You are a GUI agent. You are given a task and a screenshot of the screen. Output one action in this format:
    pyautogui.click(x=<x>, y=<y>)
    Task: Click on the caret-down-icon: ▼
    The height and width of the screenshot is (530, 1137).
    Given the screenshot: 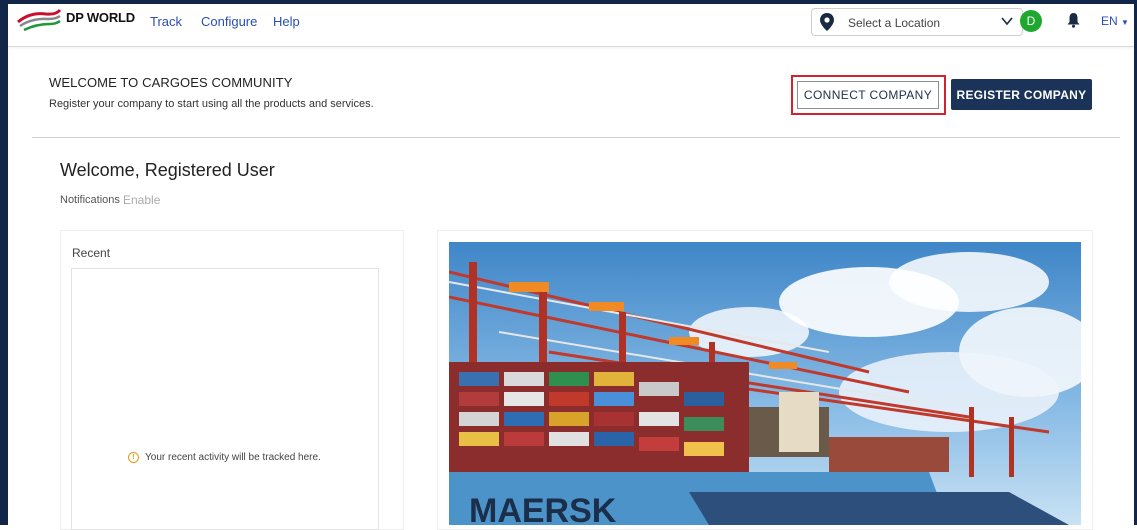 What is the action you would take?
    pyautogui.click(x=1125, y=22)
    